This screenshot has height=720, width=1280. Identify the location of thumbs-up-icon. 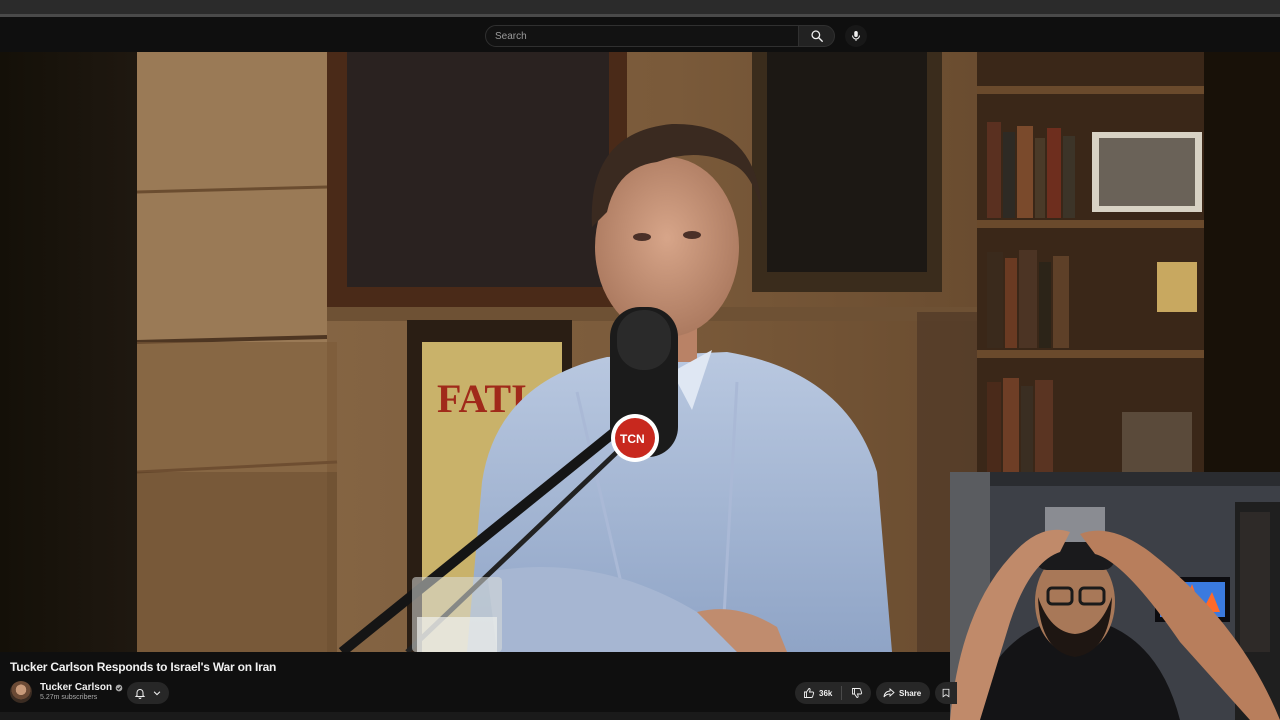
(809, 693).